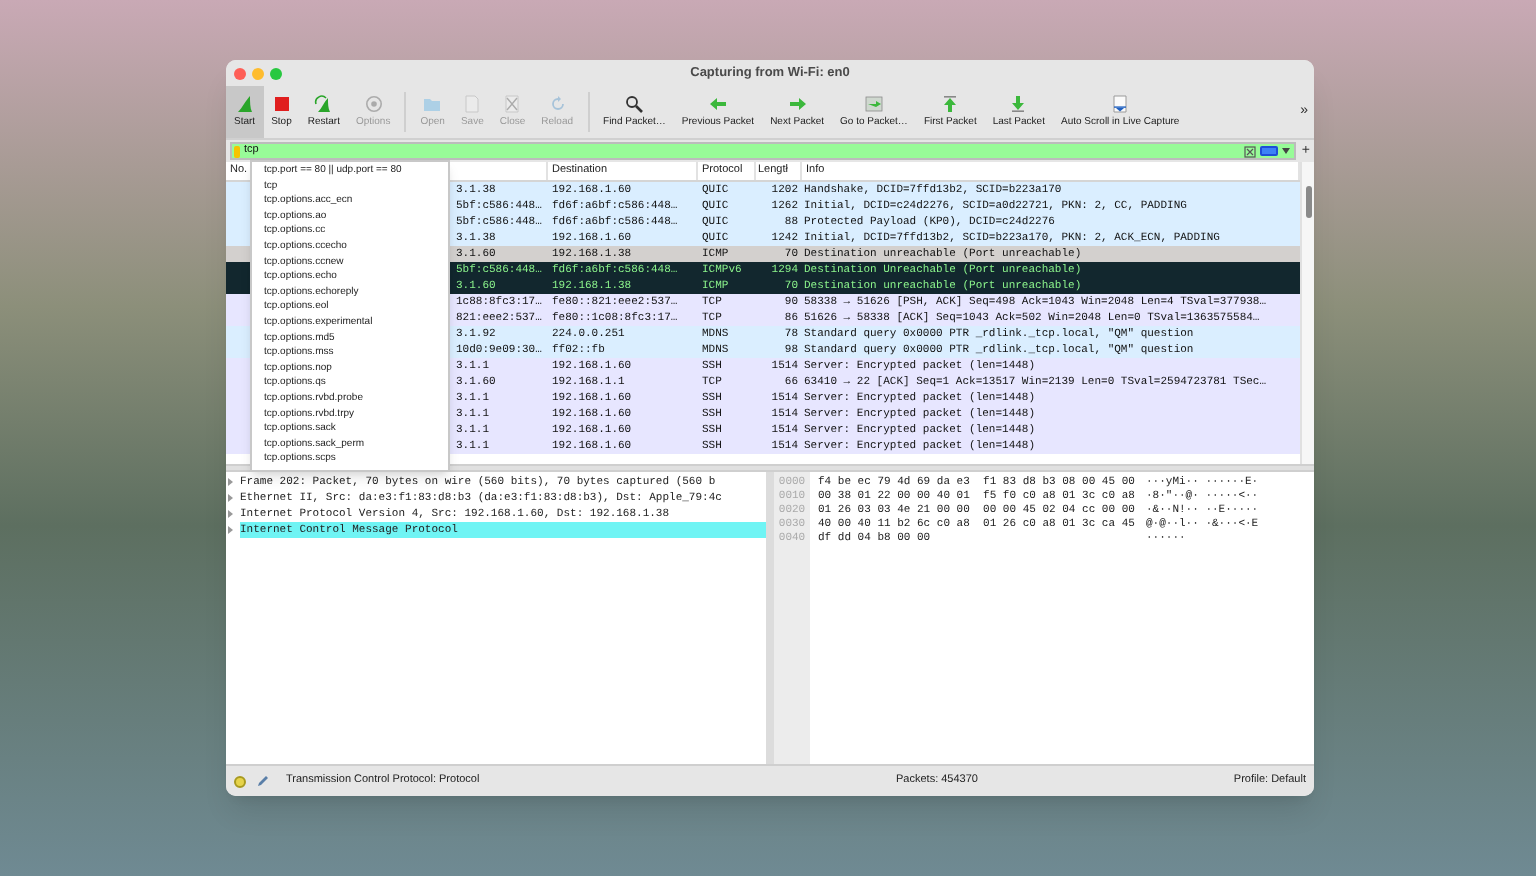  What do you see at coordinates (244, 103) in the screenshot?
I see `fin-icon` at bounding box center [244, 103].